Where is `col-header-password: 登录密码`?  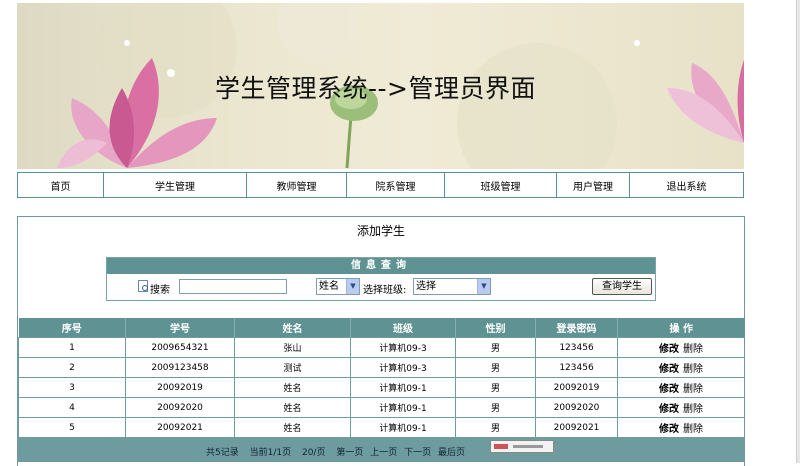
col-header-password: 登录密码 is located at coordinates (576, 328).